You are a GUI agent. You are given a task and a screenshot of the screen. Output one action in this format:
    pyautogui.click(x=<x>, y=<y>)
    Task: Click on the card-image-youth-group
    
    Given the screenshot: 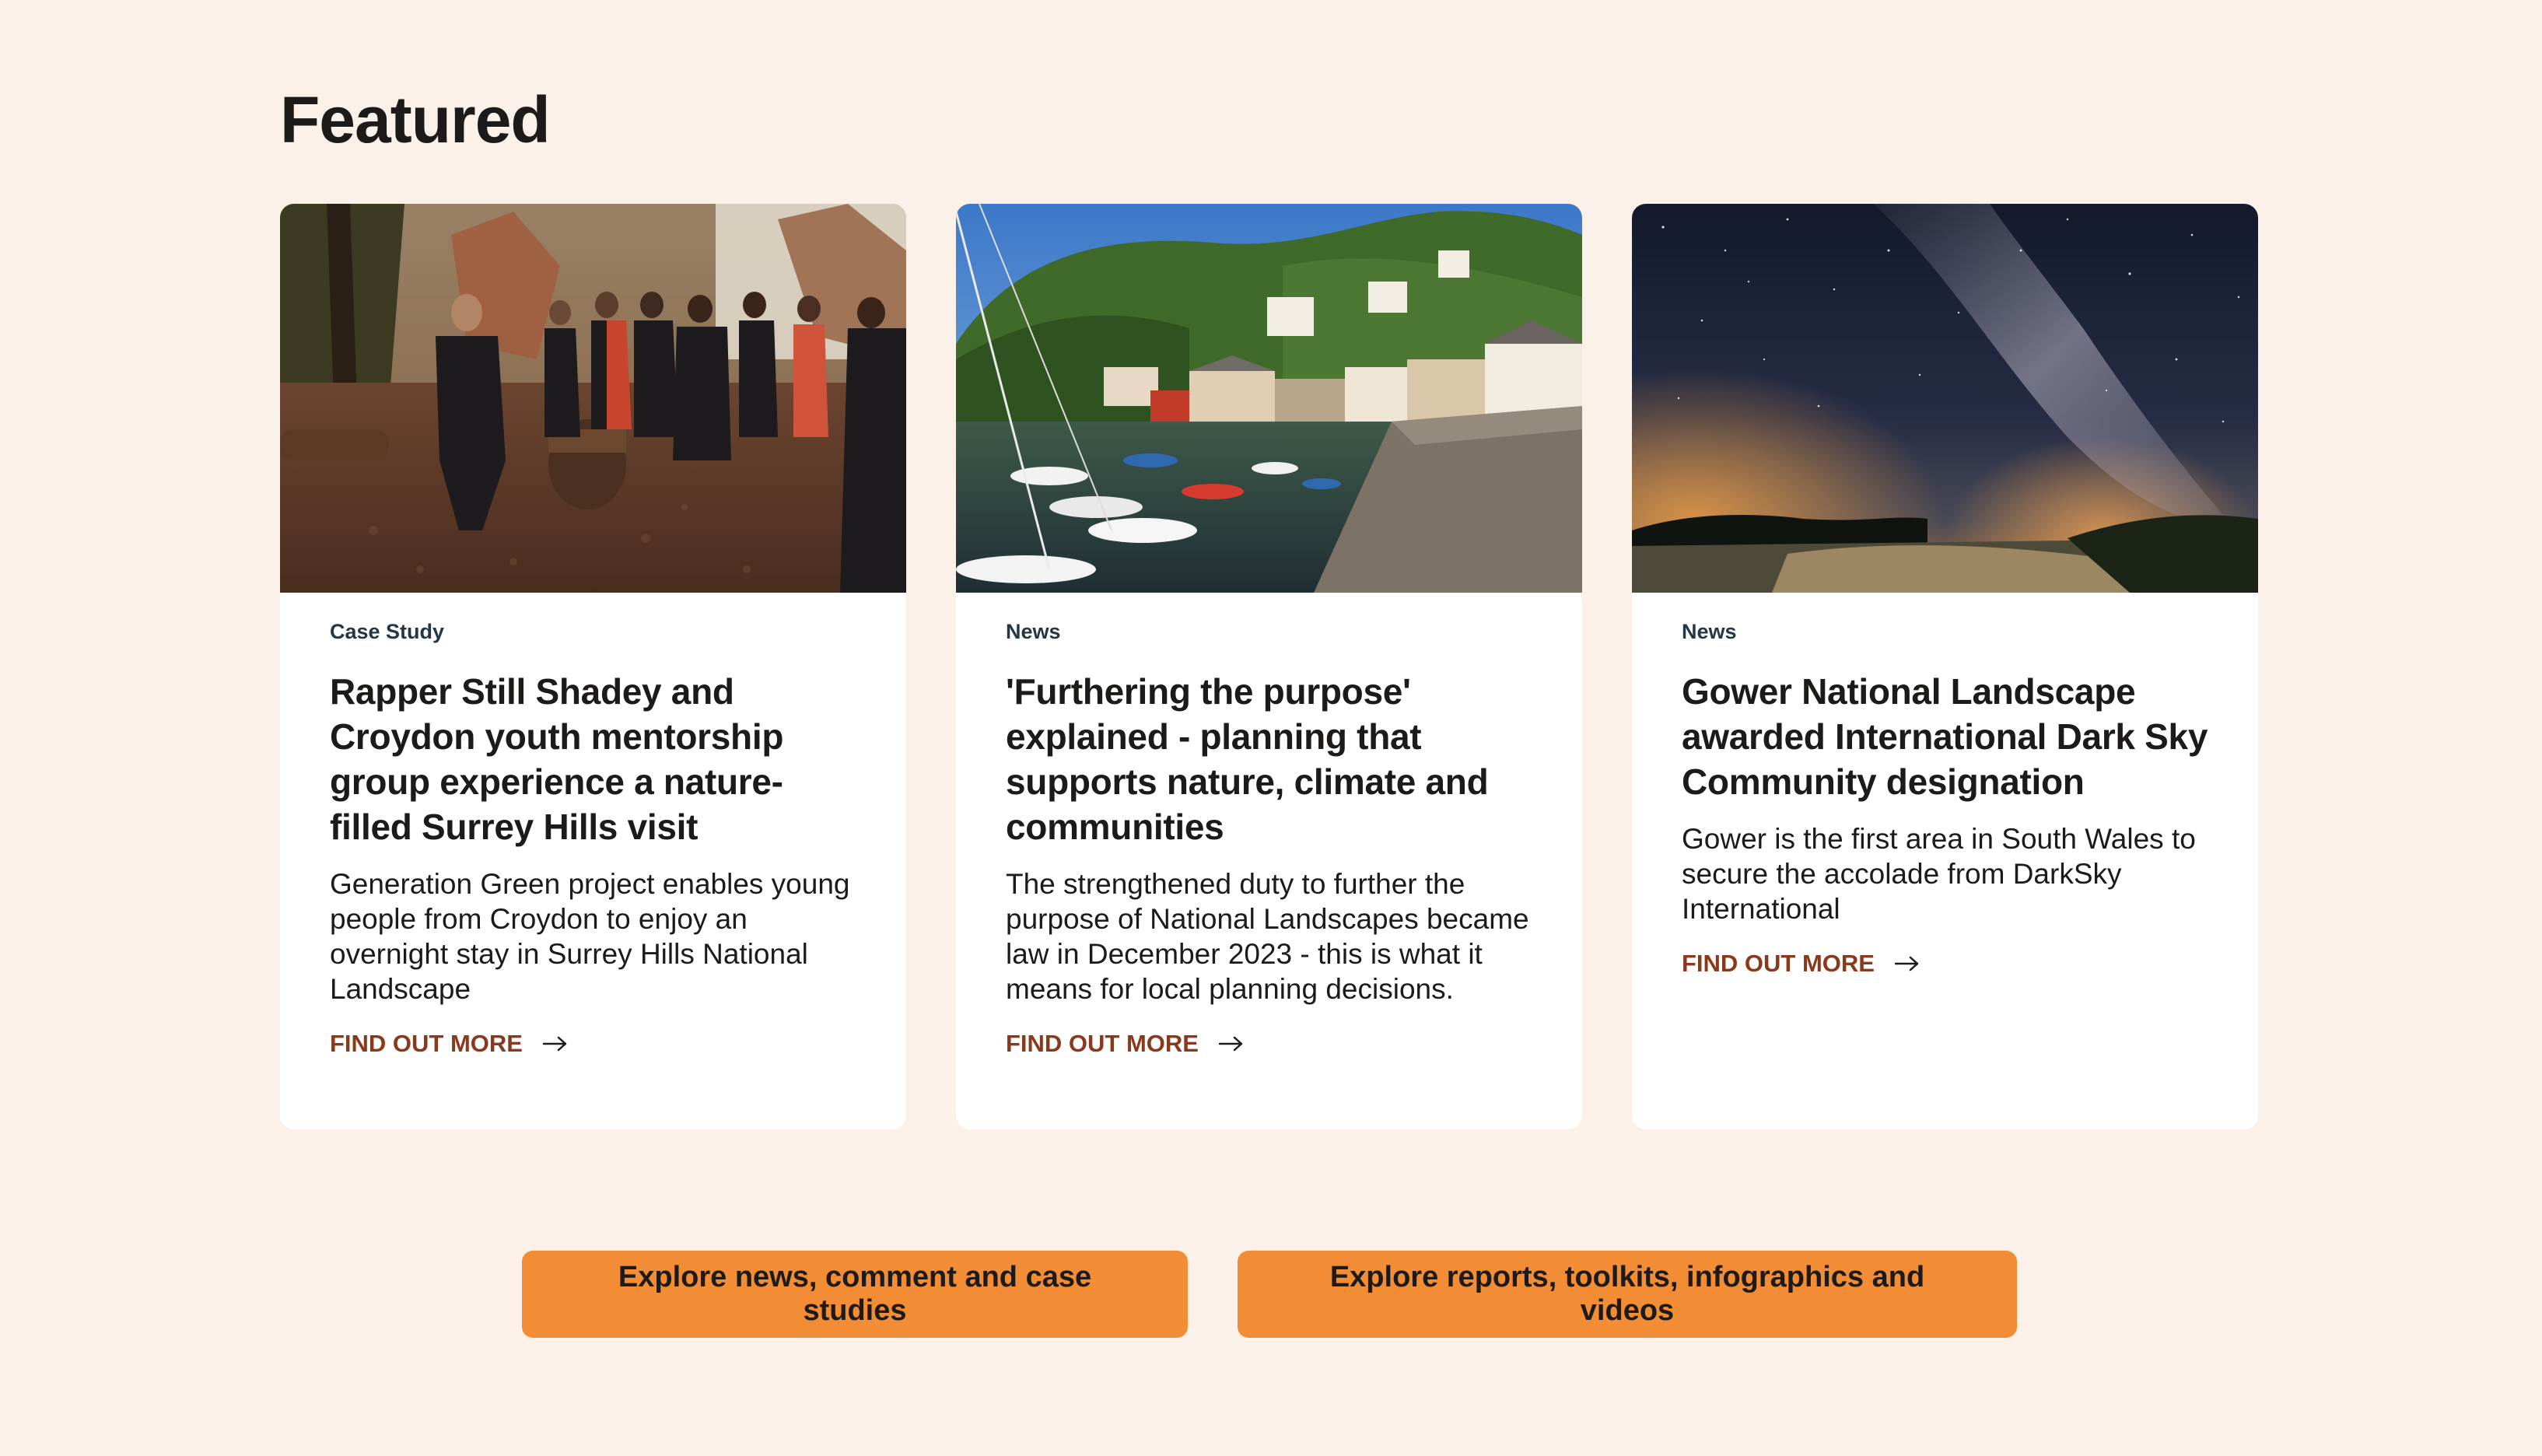 What is the action you would take?
    pyautogui.click(x=593, y=399)
    